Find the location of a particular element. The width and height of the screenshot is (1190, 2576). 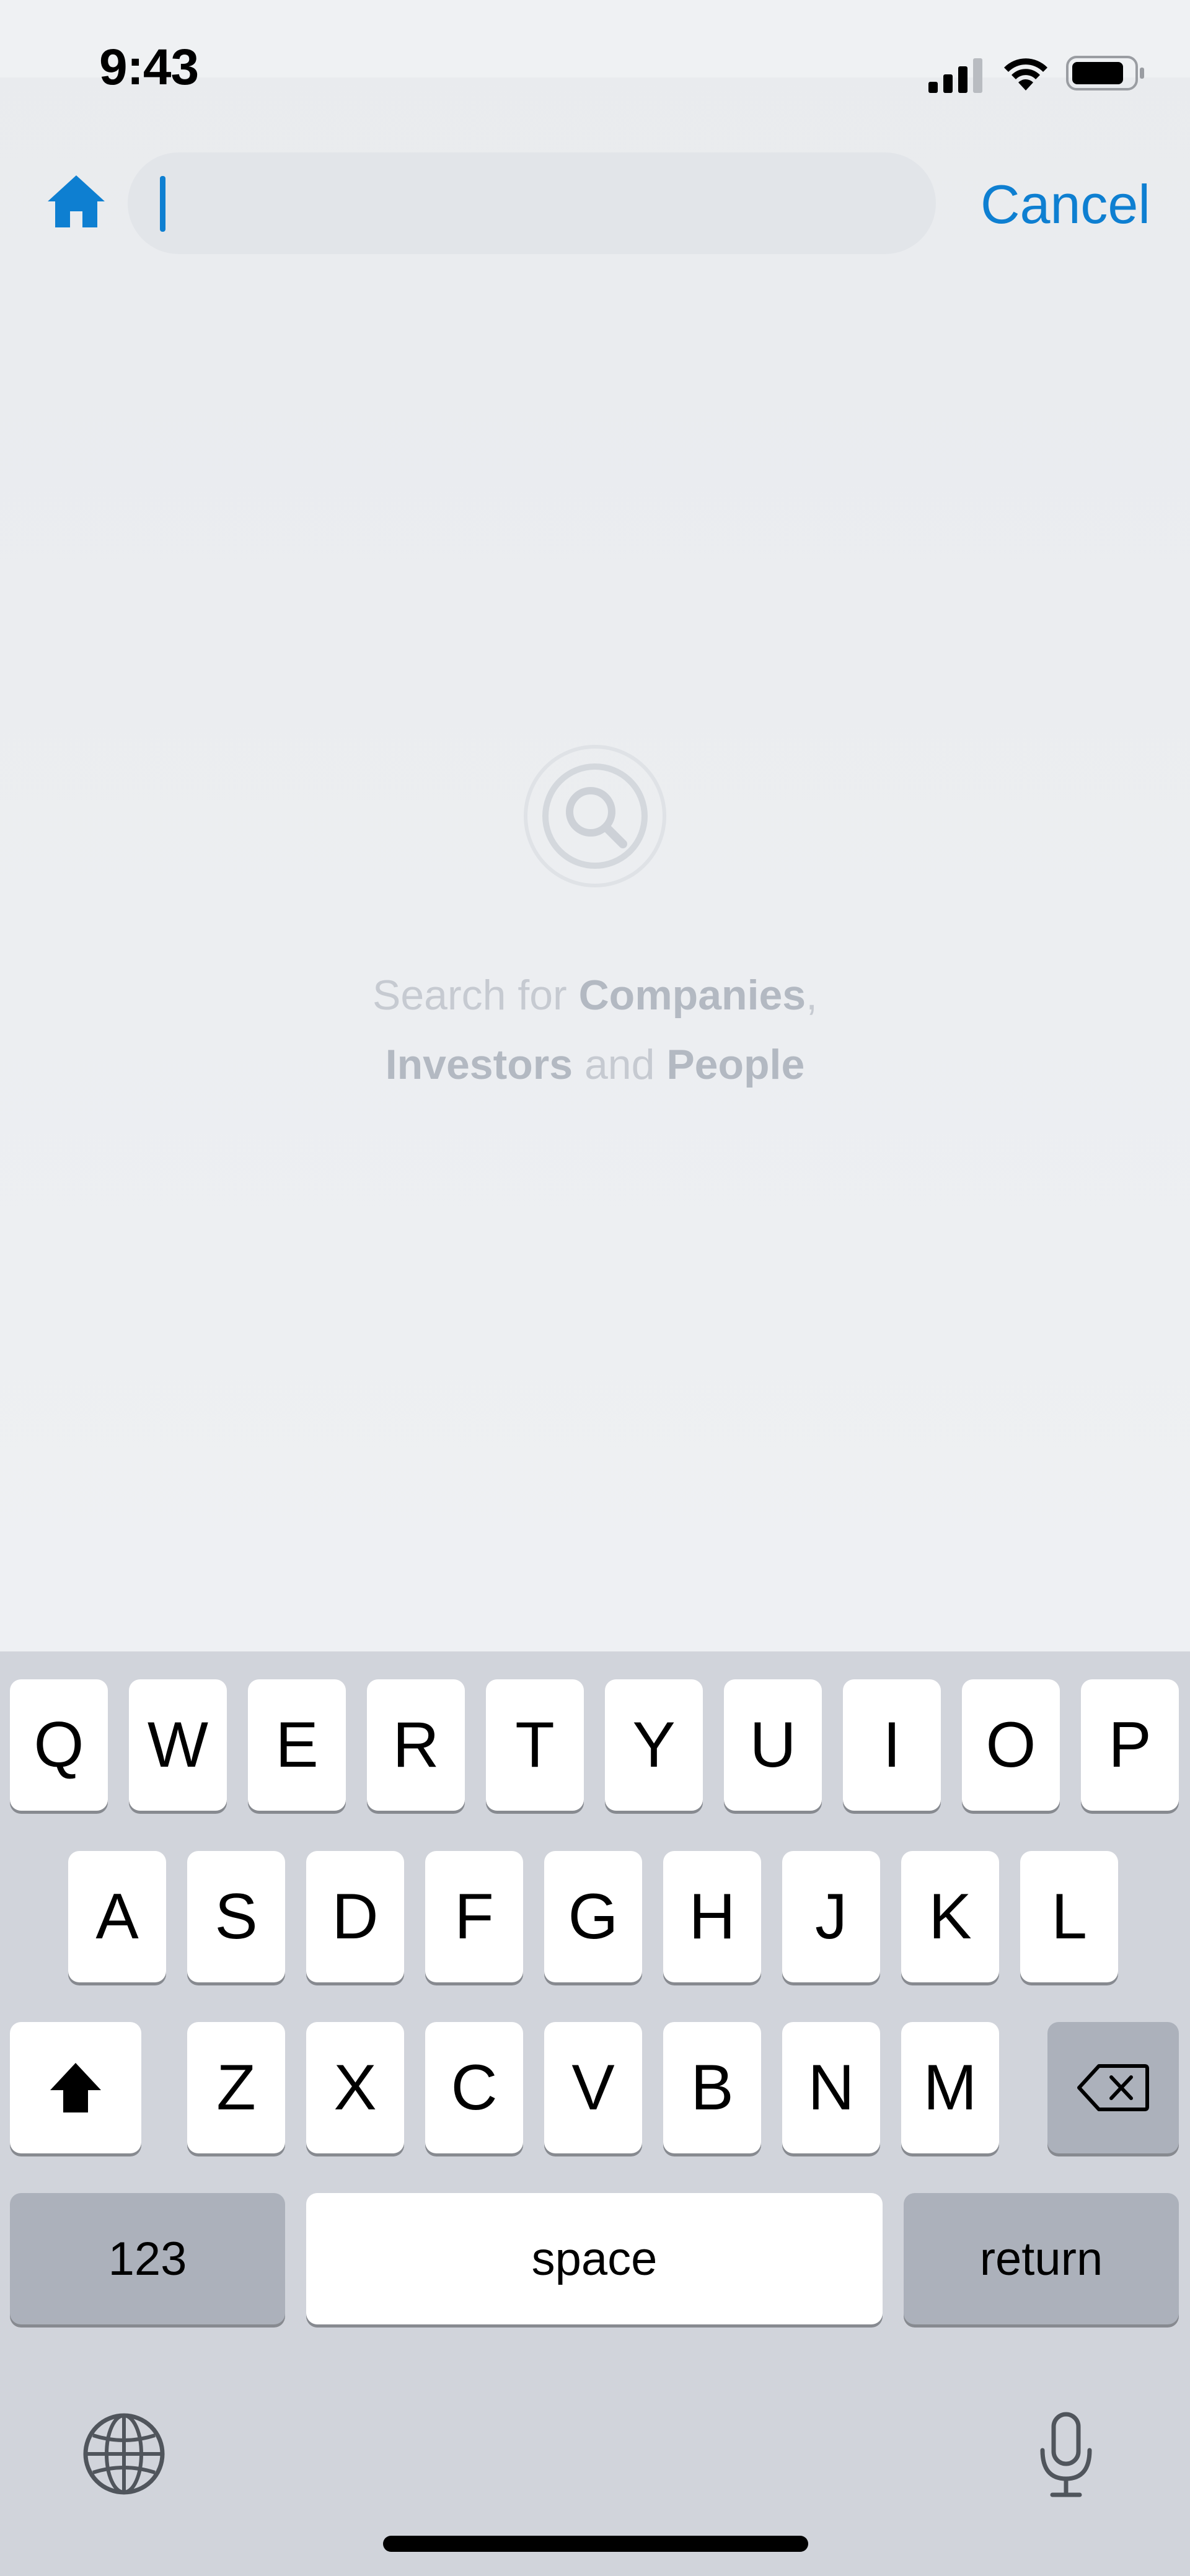

key-c: C is located at coordinates (474, 2087).